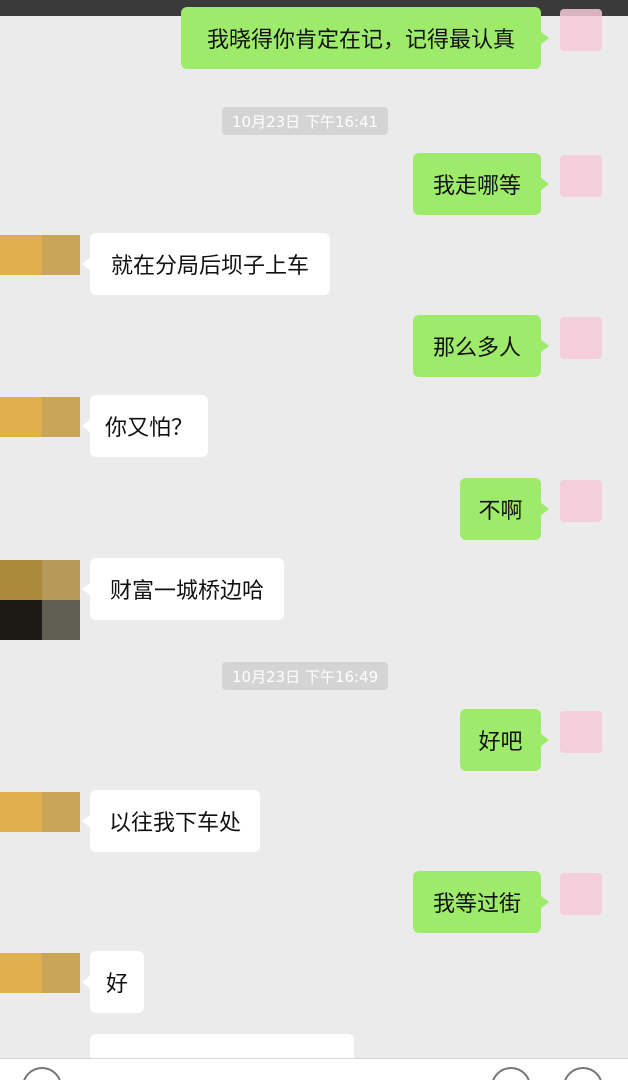 Image resolution: width=628 pixels, height=1080 pixels. I want to click on more-plus-icon, so click(583, 1073).